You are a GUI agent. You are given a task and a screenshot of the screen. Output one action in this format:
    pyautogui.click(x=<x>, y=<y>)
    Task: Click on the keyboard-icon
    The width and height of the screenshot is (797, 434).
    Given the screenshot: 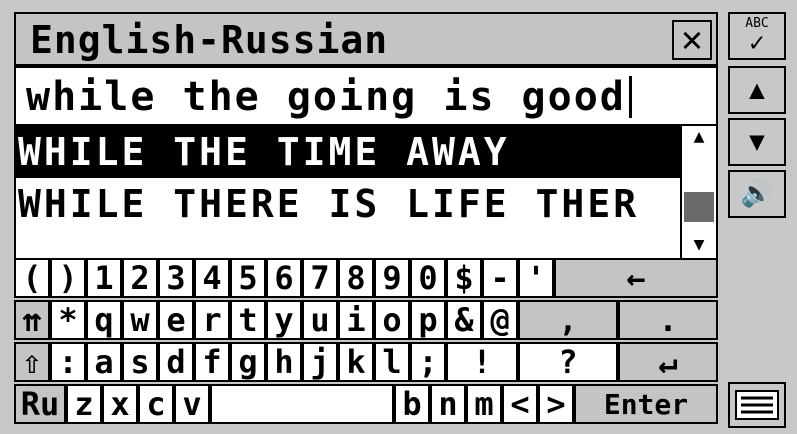 What is the action you would take?
    pyautogui.click(x=757, y=405)
    